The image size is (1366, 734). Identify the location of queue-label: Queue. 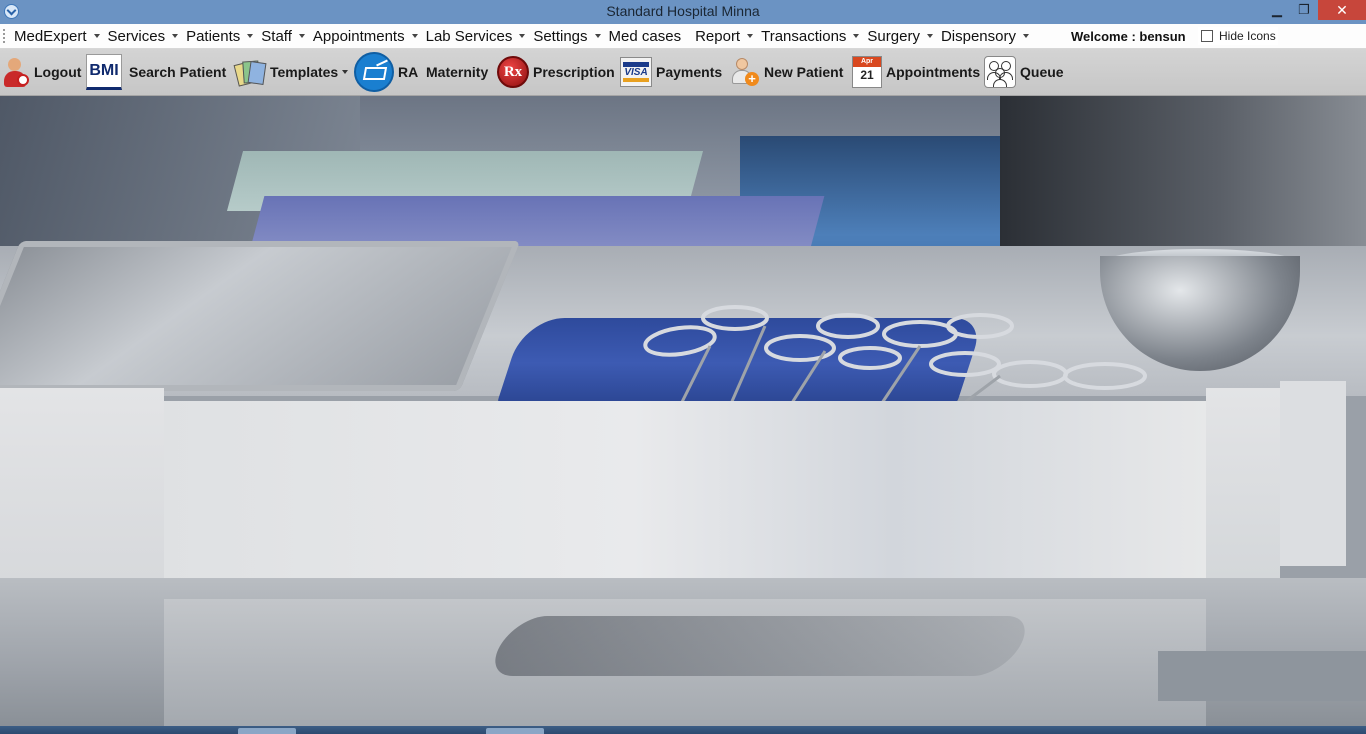
(1042, 72).